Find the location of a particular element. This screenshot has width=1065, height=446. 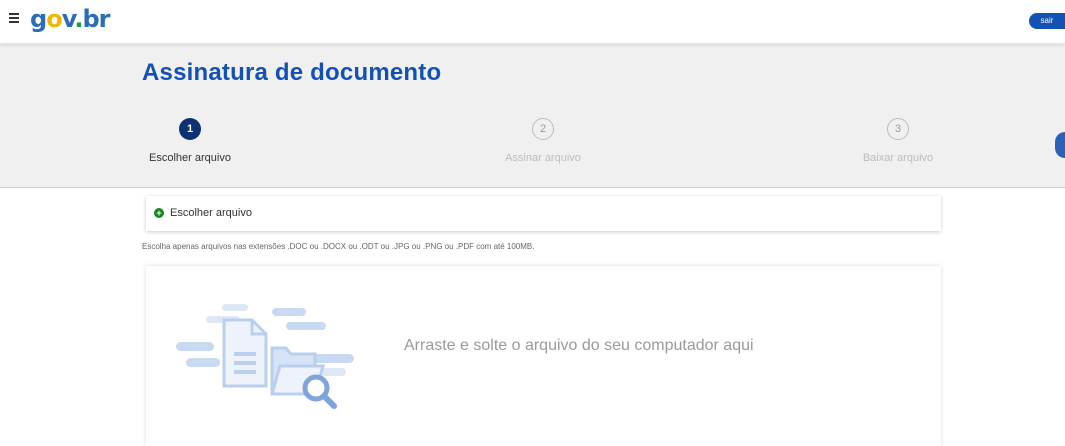

step-download-file: 3 Baixar arquivo is located at coordinates (898, 141).